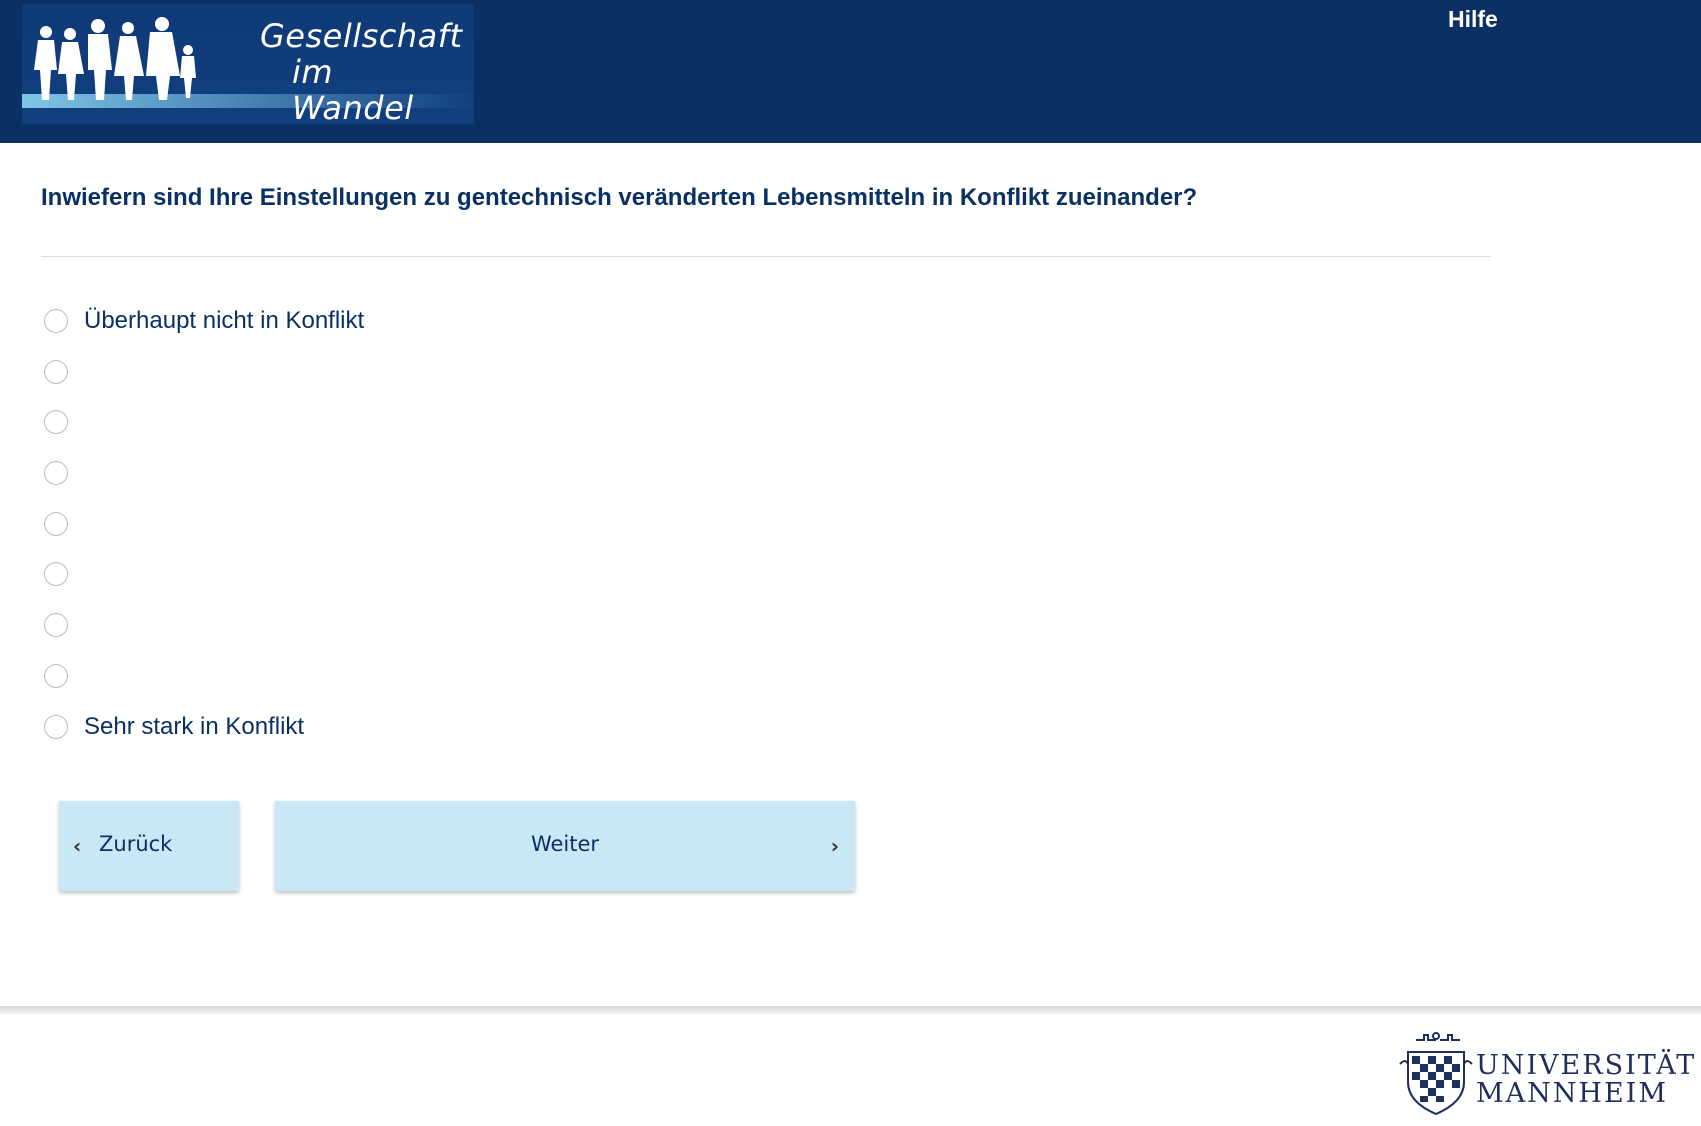  What do you see at coordinates (1473, 19) in the screenshot?
I see `help-link: Hilfe` at bounding box center [1473, 19].